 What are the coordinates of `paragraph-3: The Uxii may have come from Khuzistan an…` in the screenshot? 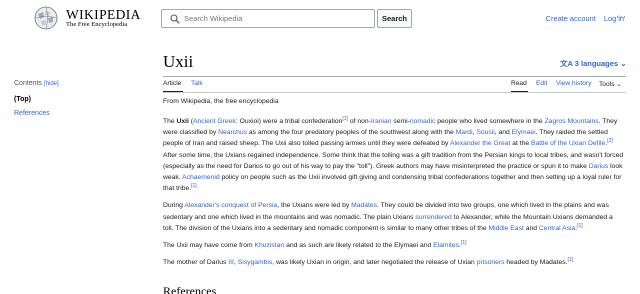 It's located at (315, 244).